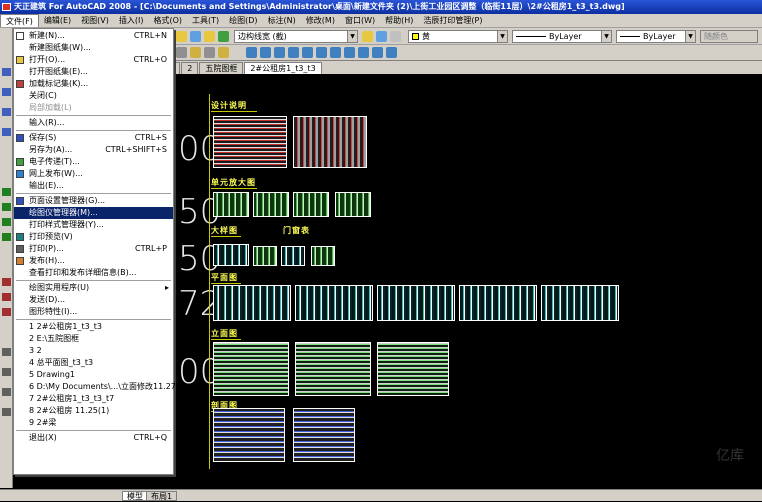 The width and height of the screenshot is (762, 502). What do you see at coordinates (93, 237) in the screenshot?
I see `file-menu-item: 打印预览(V)` at bounding box center [93, 237].